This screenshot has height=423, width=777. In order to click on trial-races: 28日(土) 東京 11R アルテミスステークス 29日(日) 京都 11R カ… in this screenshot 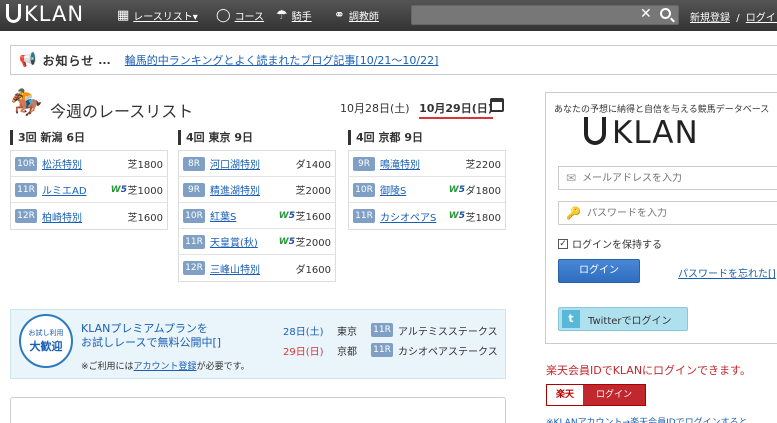, I will do `click(390, 340)`.